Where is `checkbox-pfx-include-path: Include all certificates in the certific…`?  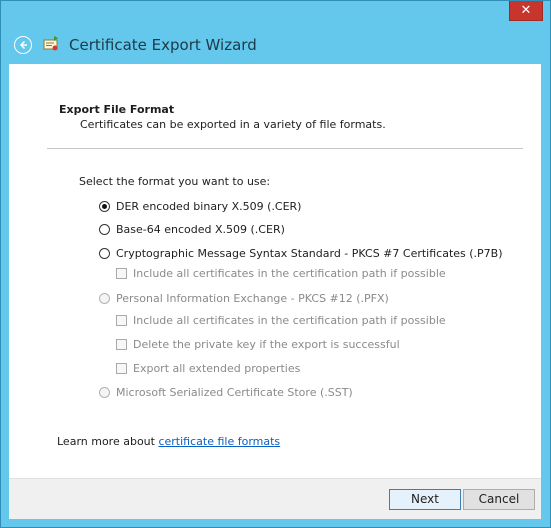 checkbox-pfx-include-path: Include all certificates in the certific… is located at coordinates (281, 320).